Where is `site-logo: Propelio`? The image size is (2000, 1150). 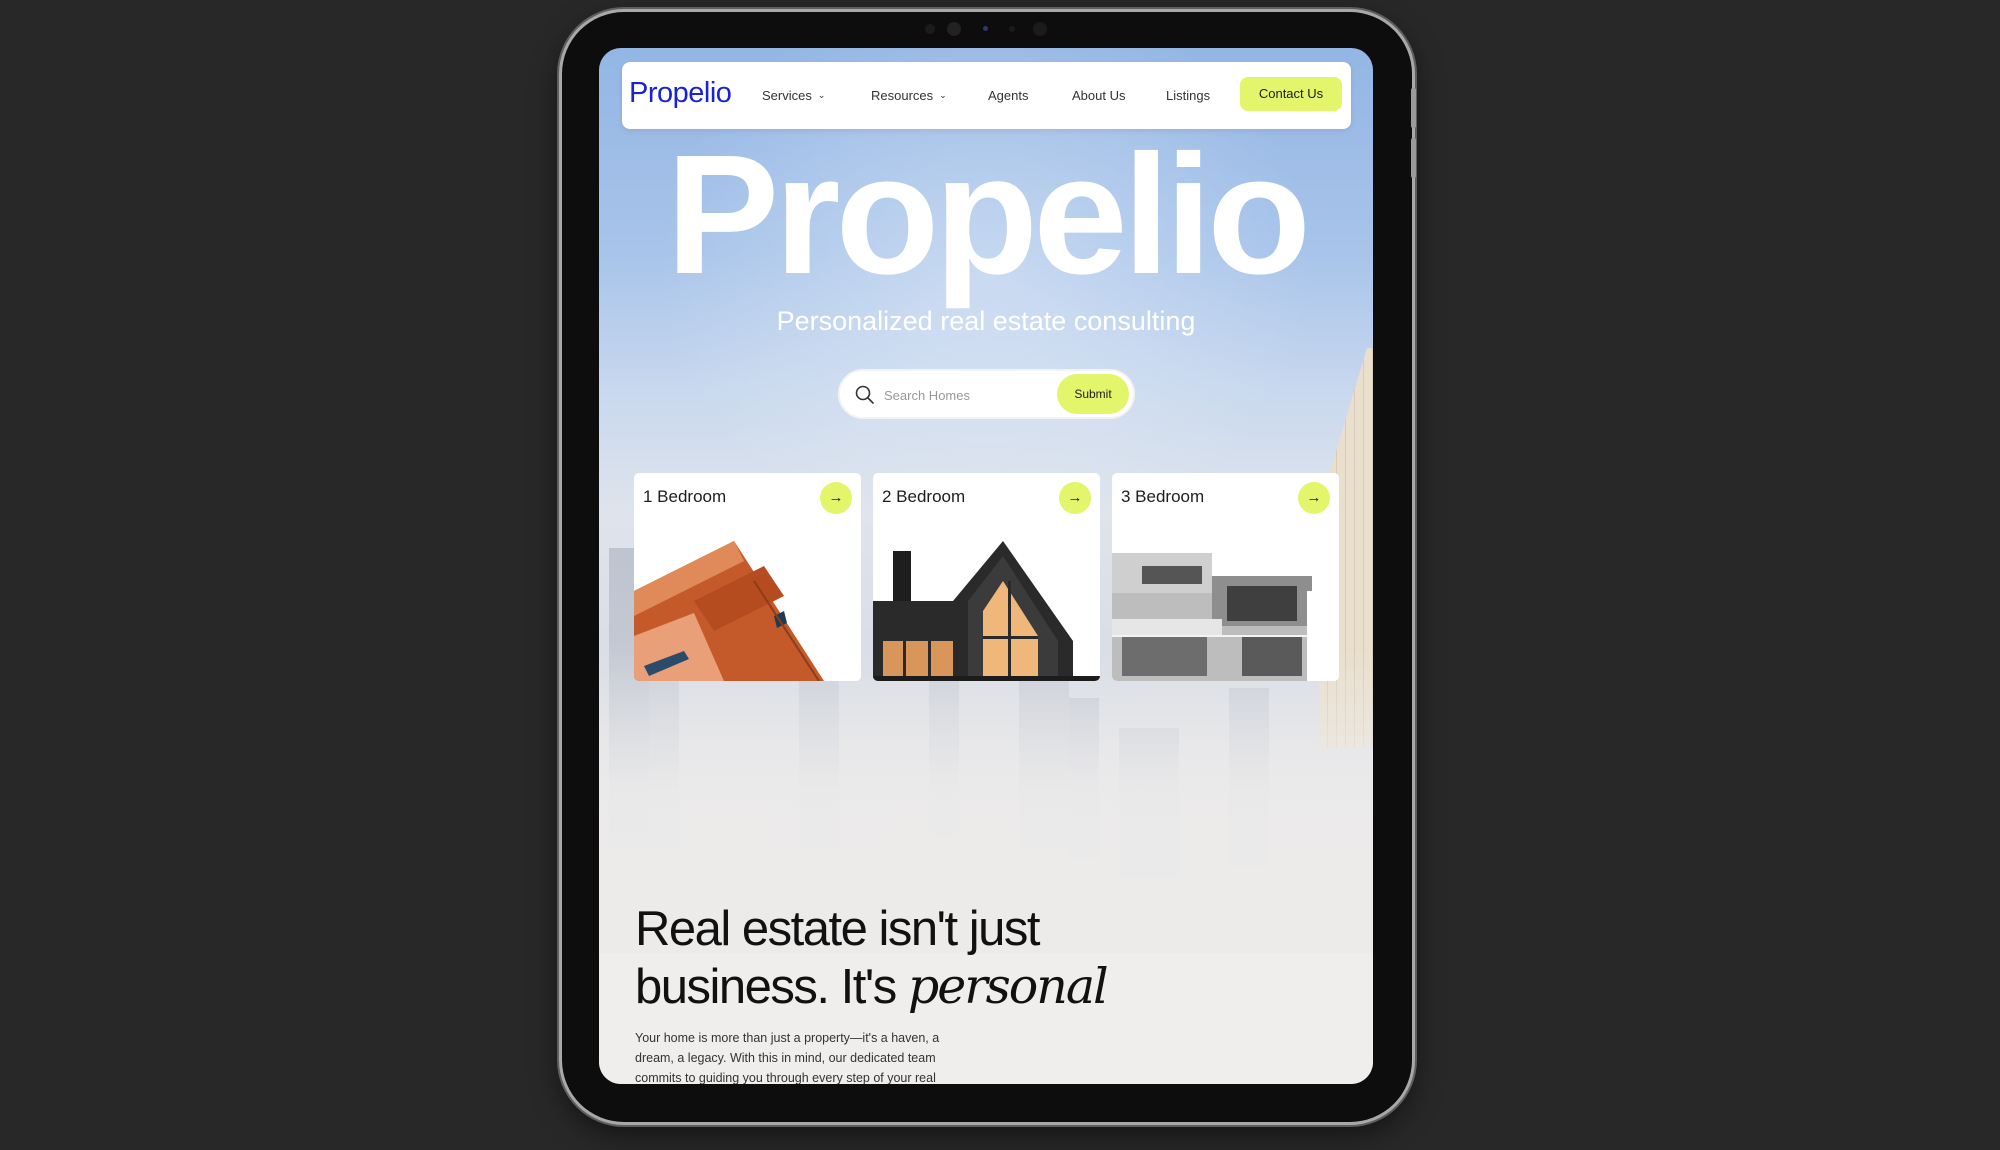 site-logo: Propelio is located at coordinates (680, 93).